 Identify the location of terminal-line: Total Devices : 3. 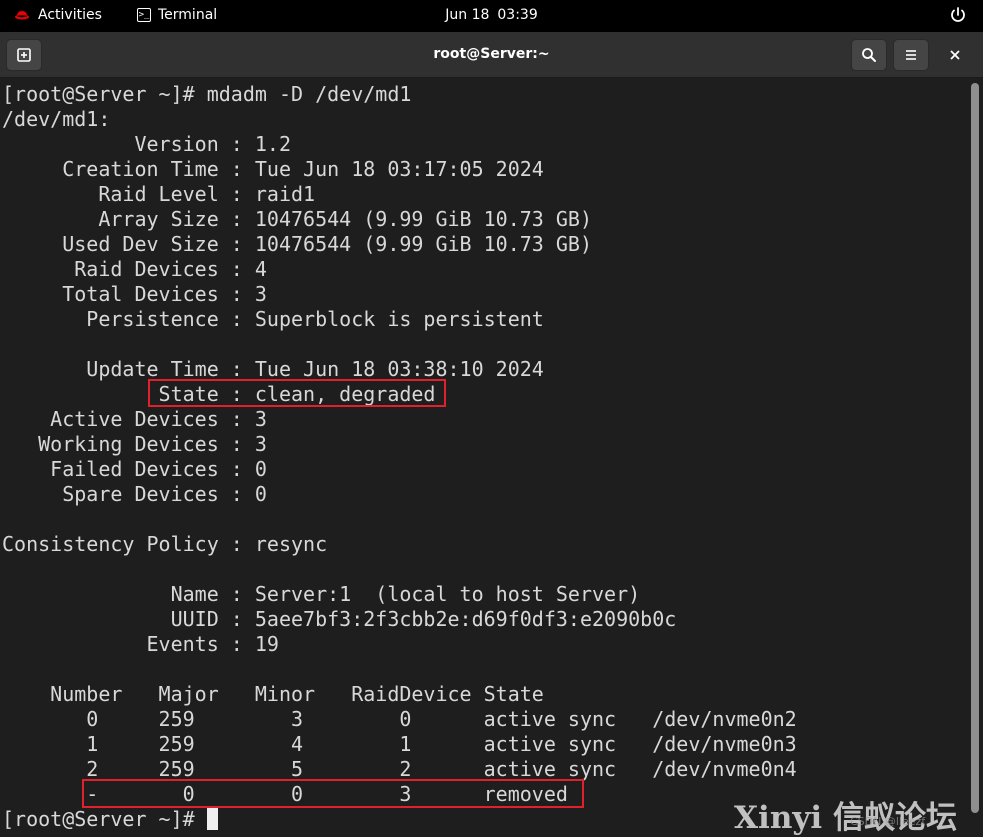
(134, 294).